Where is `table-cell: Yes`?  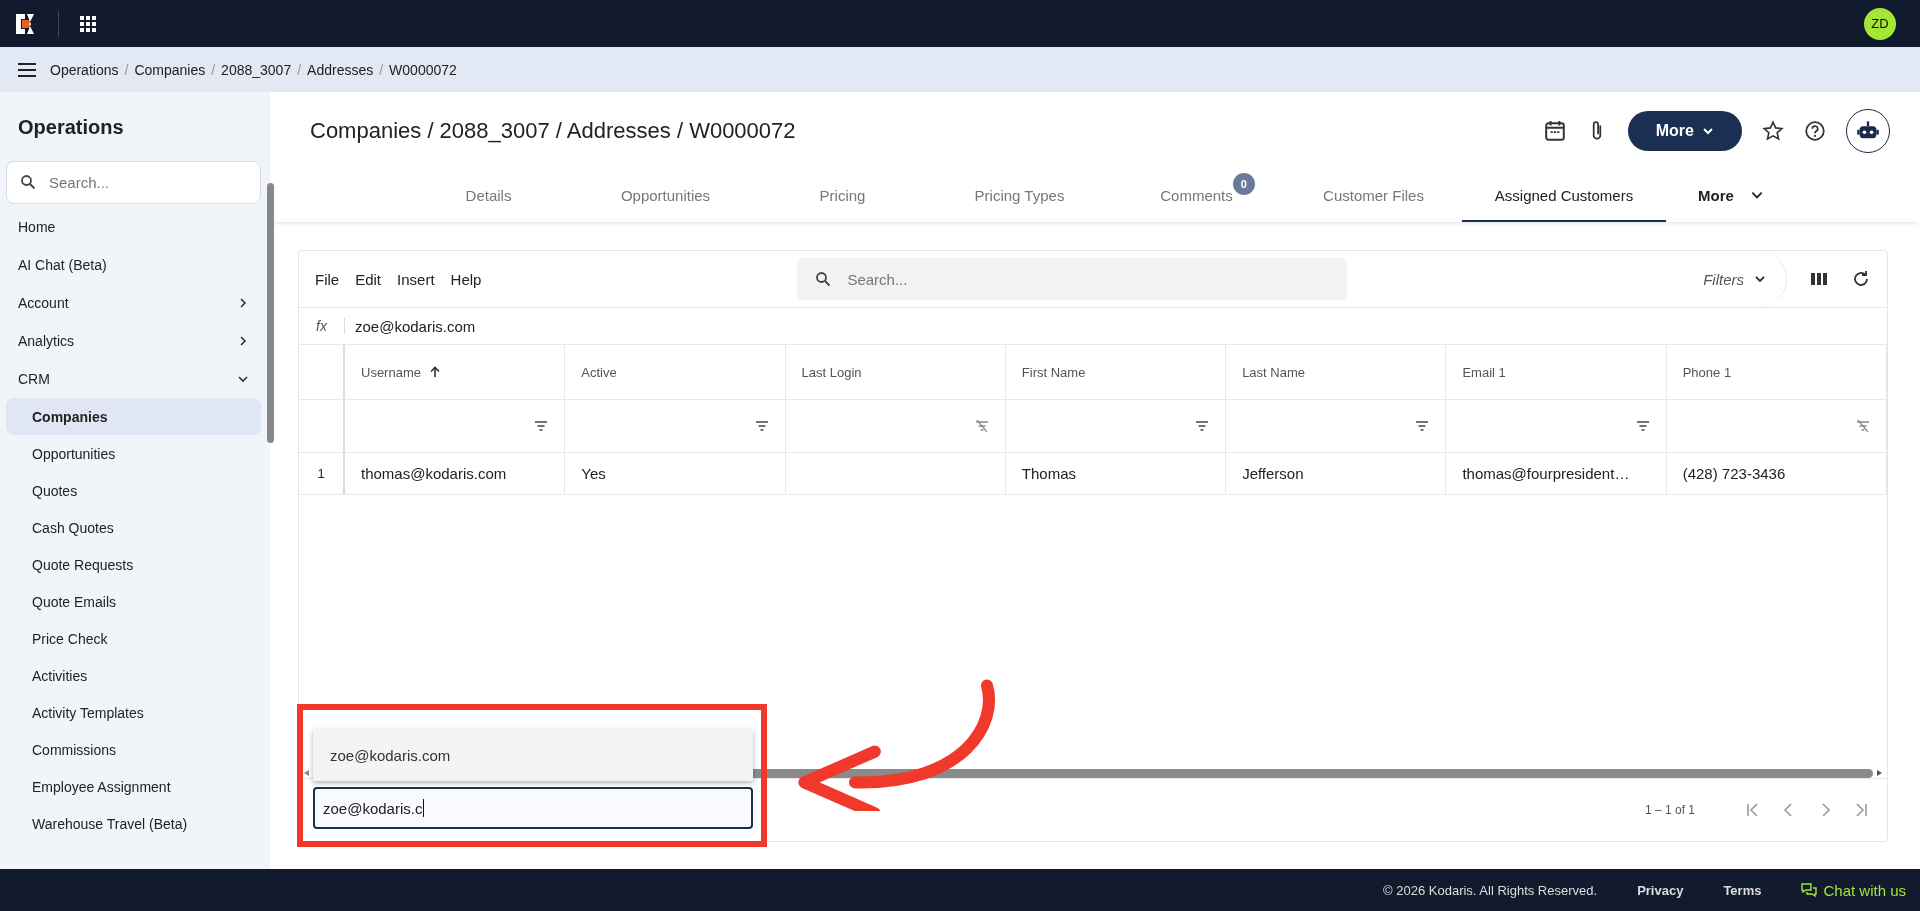 table-cell: Yes is located at coordinates (593, 473).